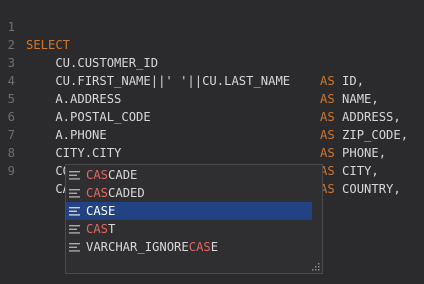 This screenshot has width=424, height=284. I want to click on completion-item-case: CASE, so click(189, 211).